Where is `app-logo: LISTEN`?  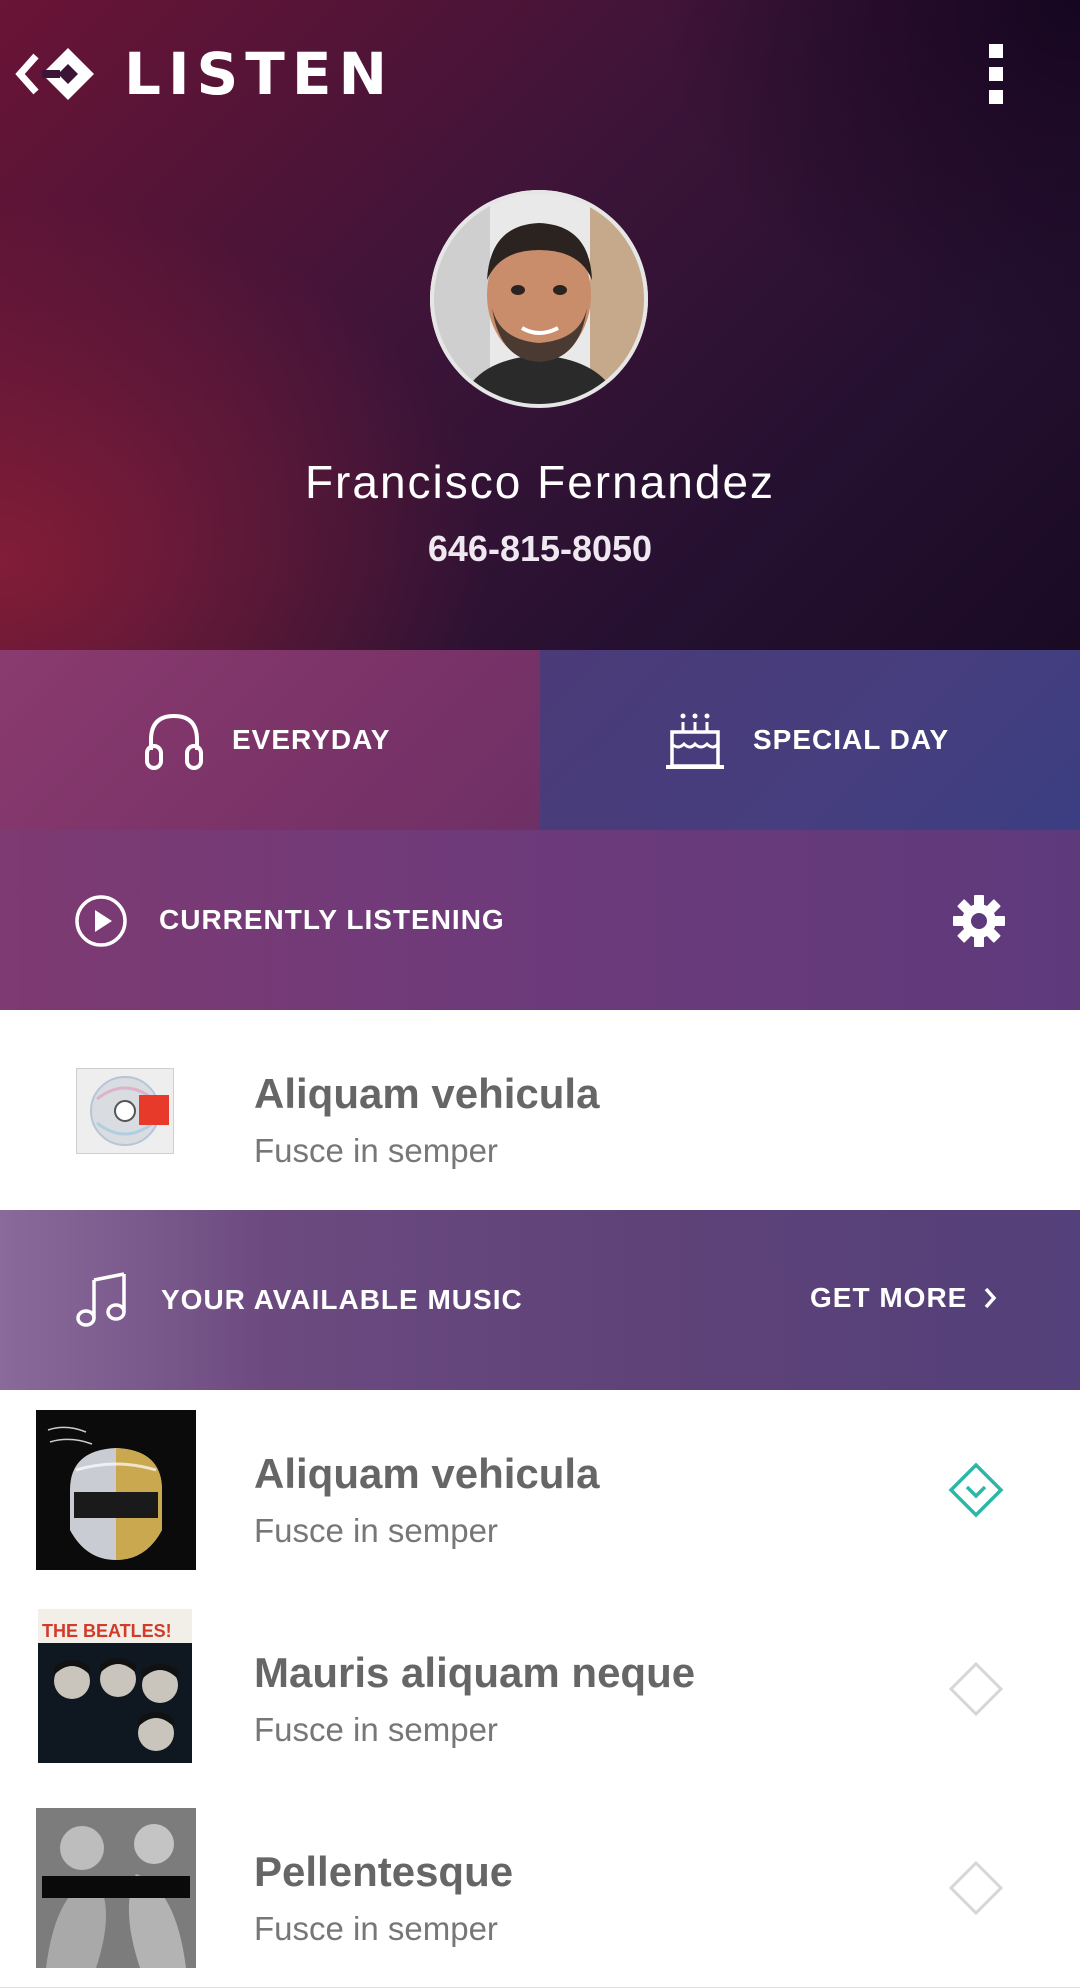
app-logo: LISTEN is located at coordinates (204, 74).